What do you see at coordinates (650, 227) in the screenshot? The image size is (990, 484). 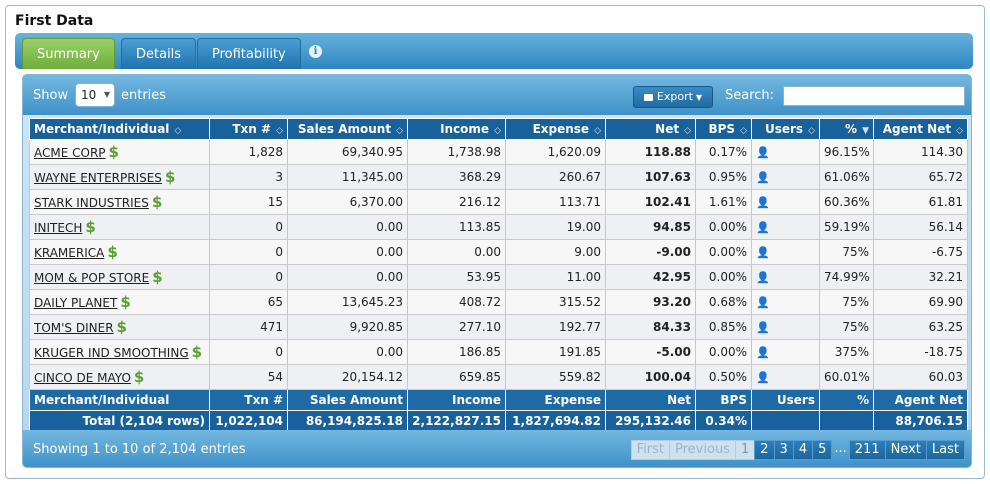 I see `cell-net: 94.85` at bounding box center [650, 227].